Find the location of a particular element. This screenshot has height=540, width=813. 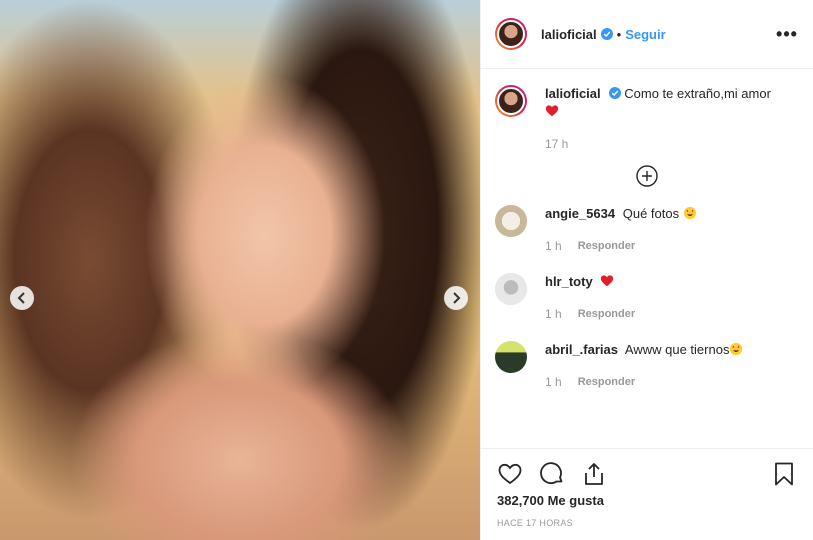

post-header: lalioficial • Seguir ••• is located at coordinates (647, 34).